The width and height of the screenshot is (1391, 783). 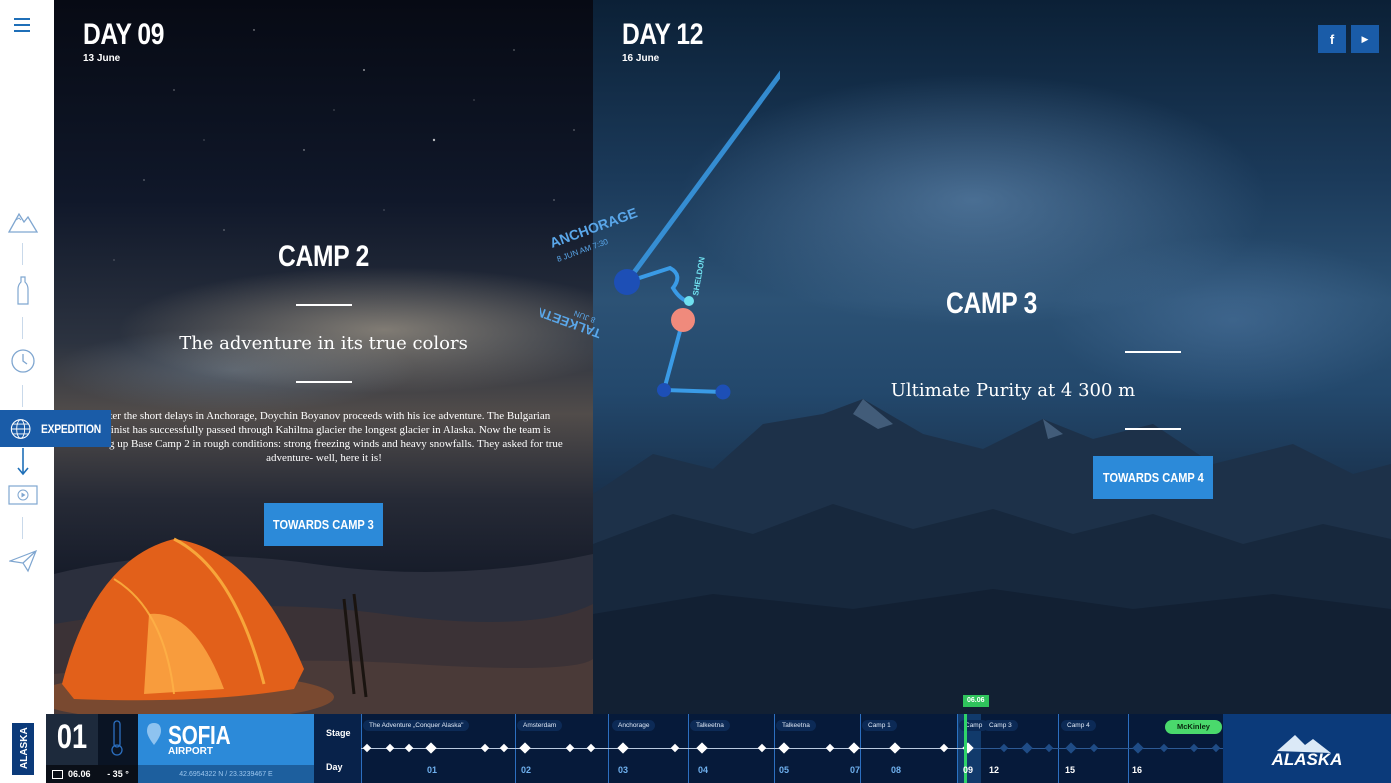 I want to click on bottle-icon, so click(x=23, y=291).